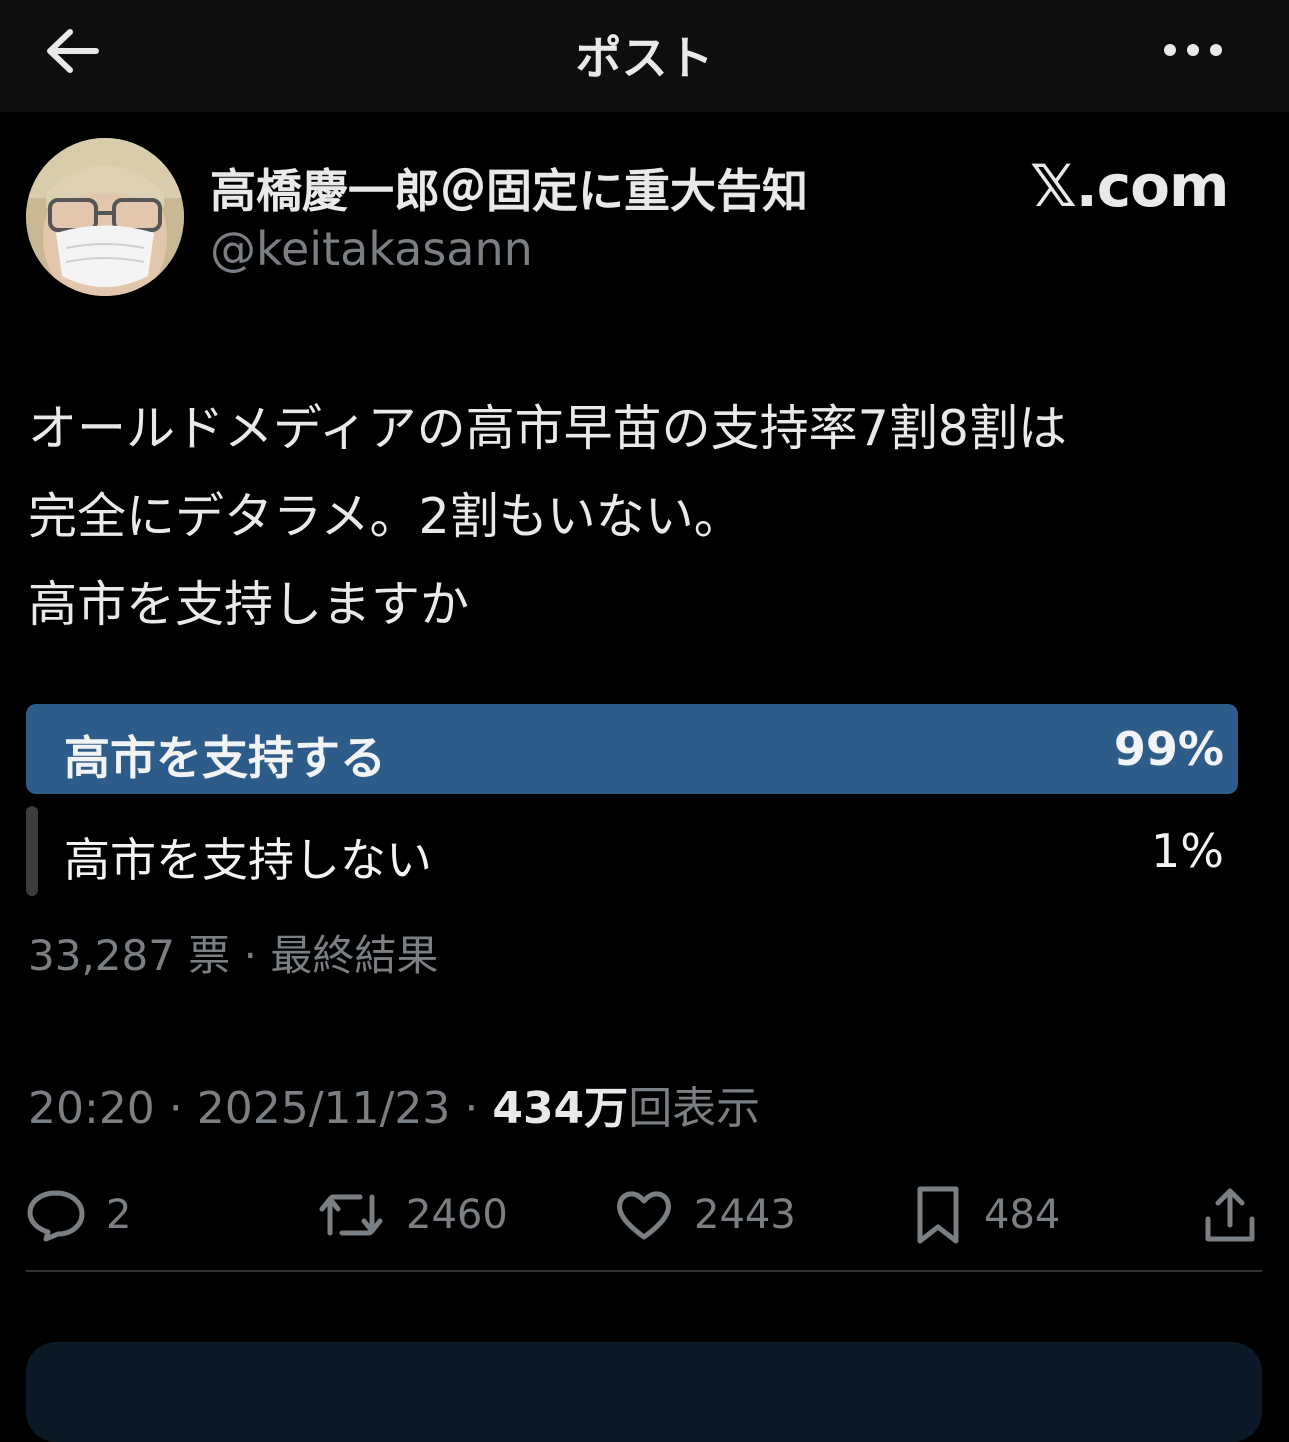 This screenshot has width=1289, height=1442. What do you see at coordinates (119, 1215) in the screenshot?
I see `reply-count: 2` at bounding box center [119, 1215].